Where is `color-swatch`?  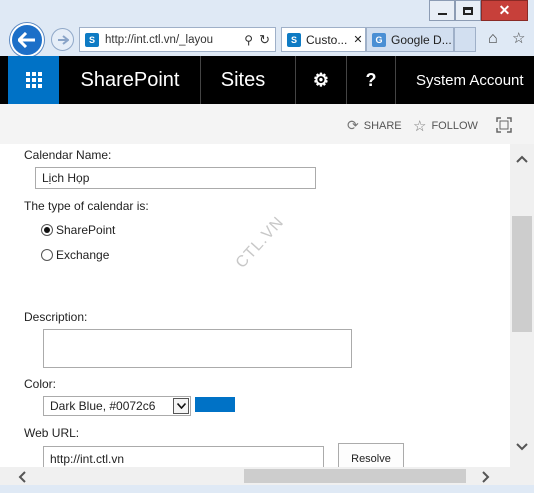 color-swatch is located at coordinates (215, 404).